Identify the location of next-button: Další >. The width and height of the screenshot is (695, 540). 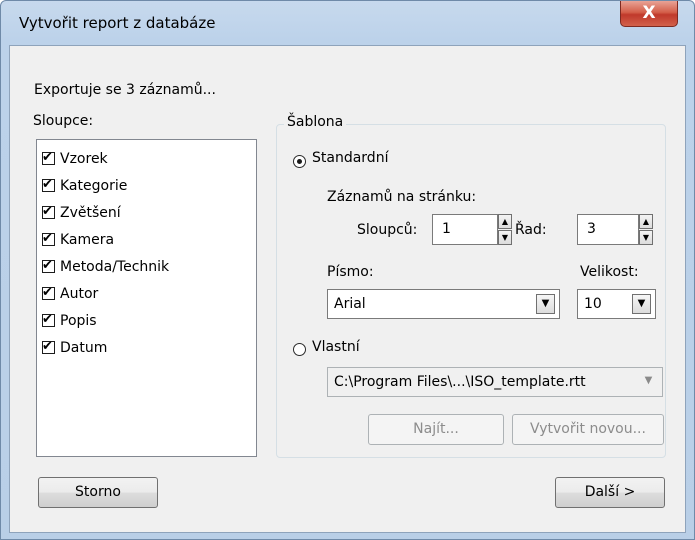
(610, 492).